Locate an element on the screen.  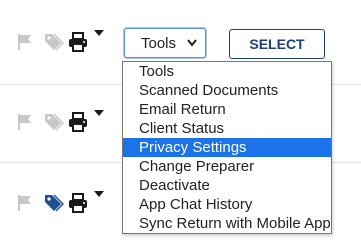
dropdown-option-scanned-documents: Scanned Documents is located at coordinates (227, 90).